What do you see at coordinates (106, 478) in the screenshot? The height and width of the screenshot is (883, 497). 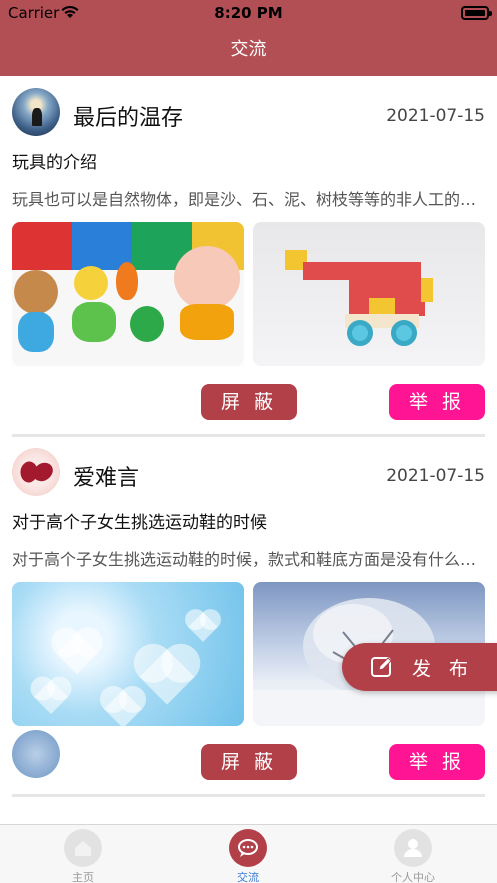 I see `post-username: 爱难言` at bounding box center [106, 478].